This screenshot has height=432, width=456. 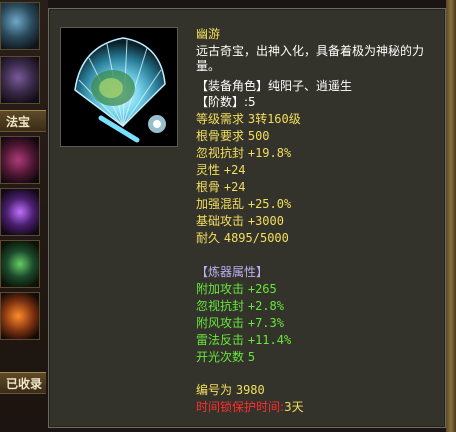 I want to click on stat-row: 等级需求 3转160级, so click(x=248, y=120).